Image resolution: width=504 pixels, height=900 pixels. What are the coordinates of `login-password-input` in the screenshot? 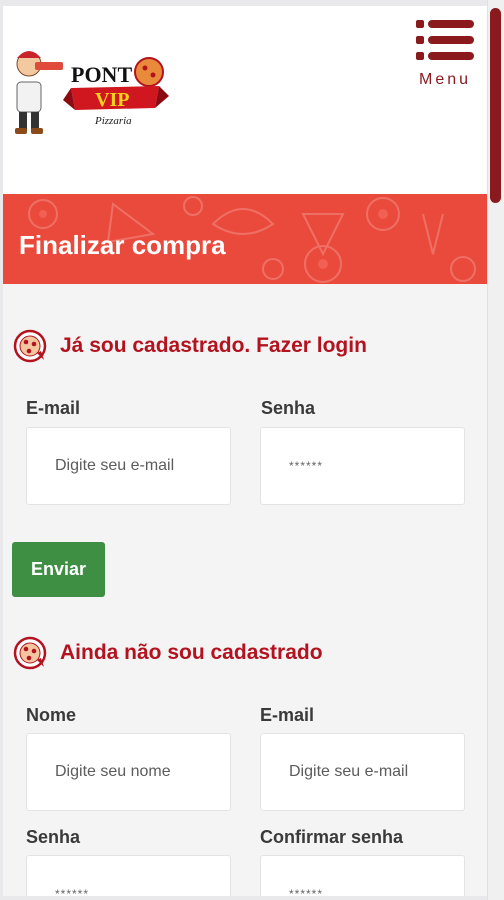 It's located at (362, 466).